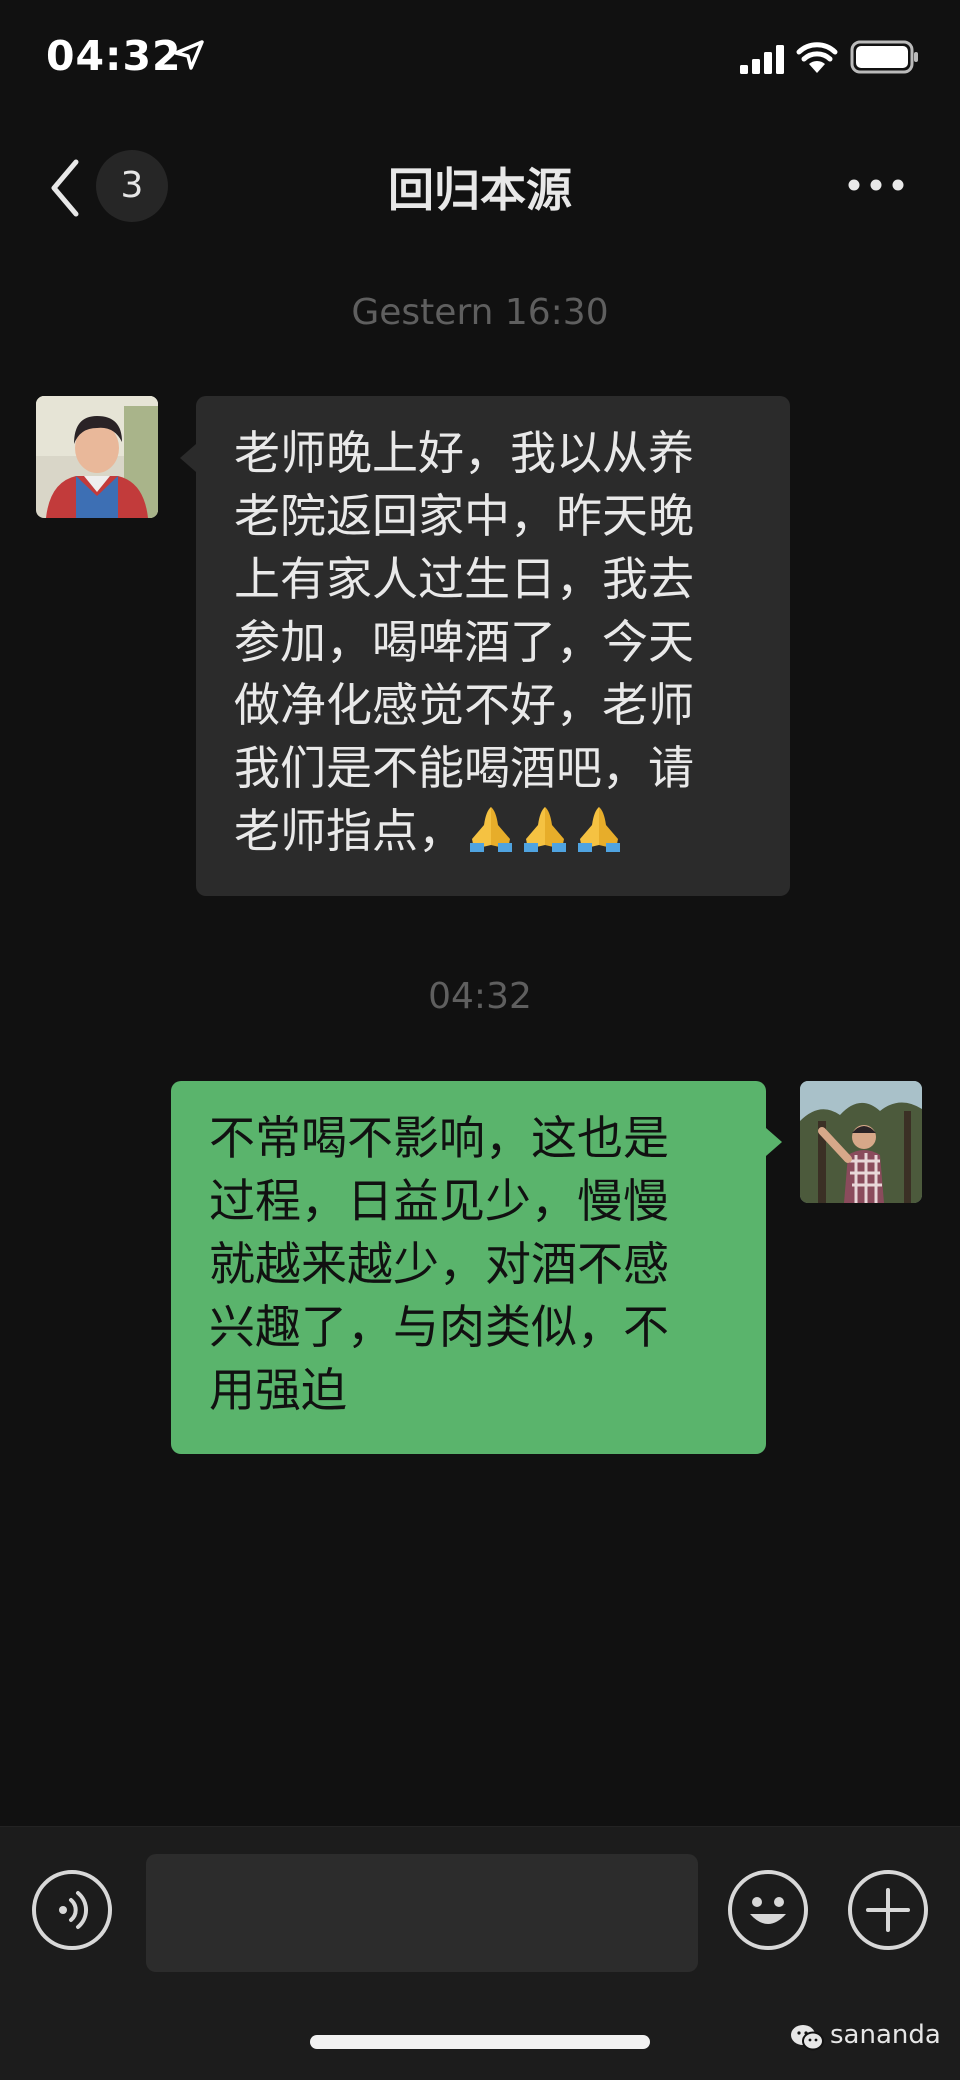 This screenshot has height=2080, width=960. Describe the element at coordinates (480, 312) in the screenshot. I see `message-timestamp: Gestern 16:30` at that location.